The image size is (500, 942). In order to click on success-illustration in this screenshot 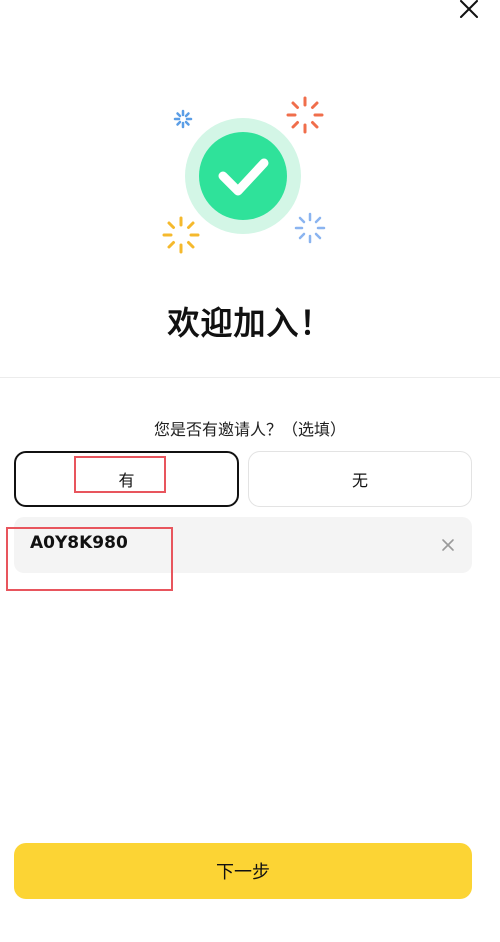, I will do `click(250, 175)`.